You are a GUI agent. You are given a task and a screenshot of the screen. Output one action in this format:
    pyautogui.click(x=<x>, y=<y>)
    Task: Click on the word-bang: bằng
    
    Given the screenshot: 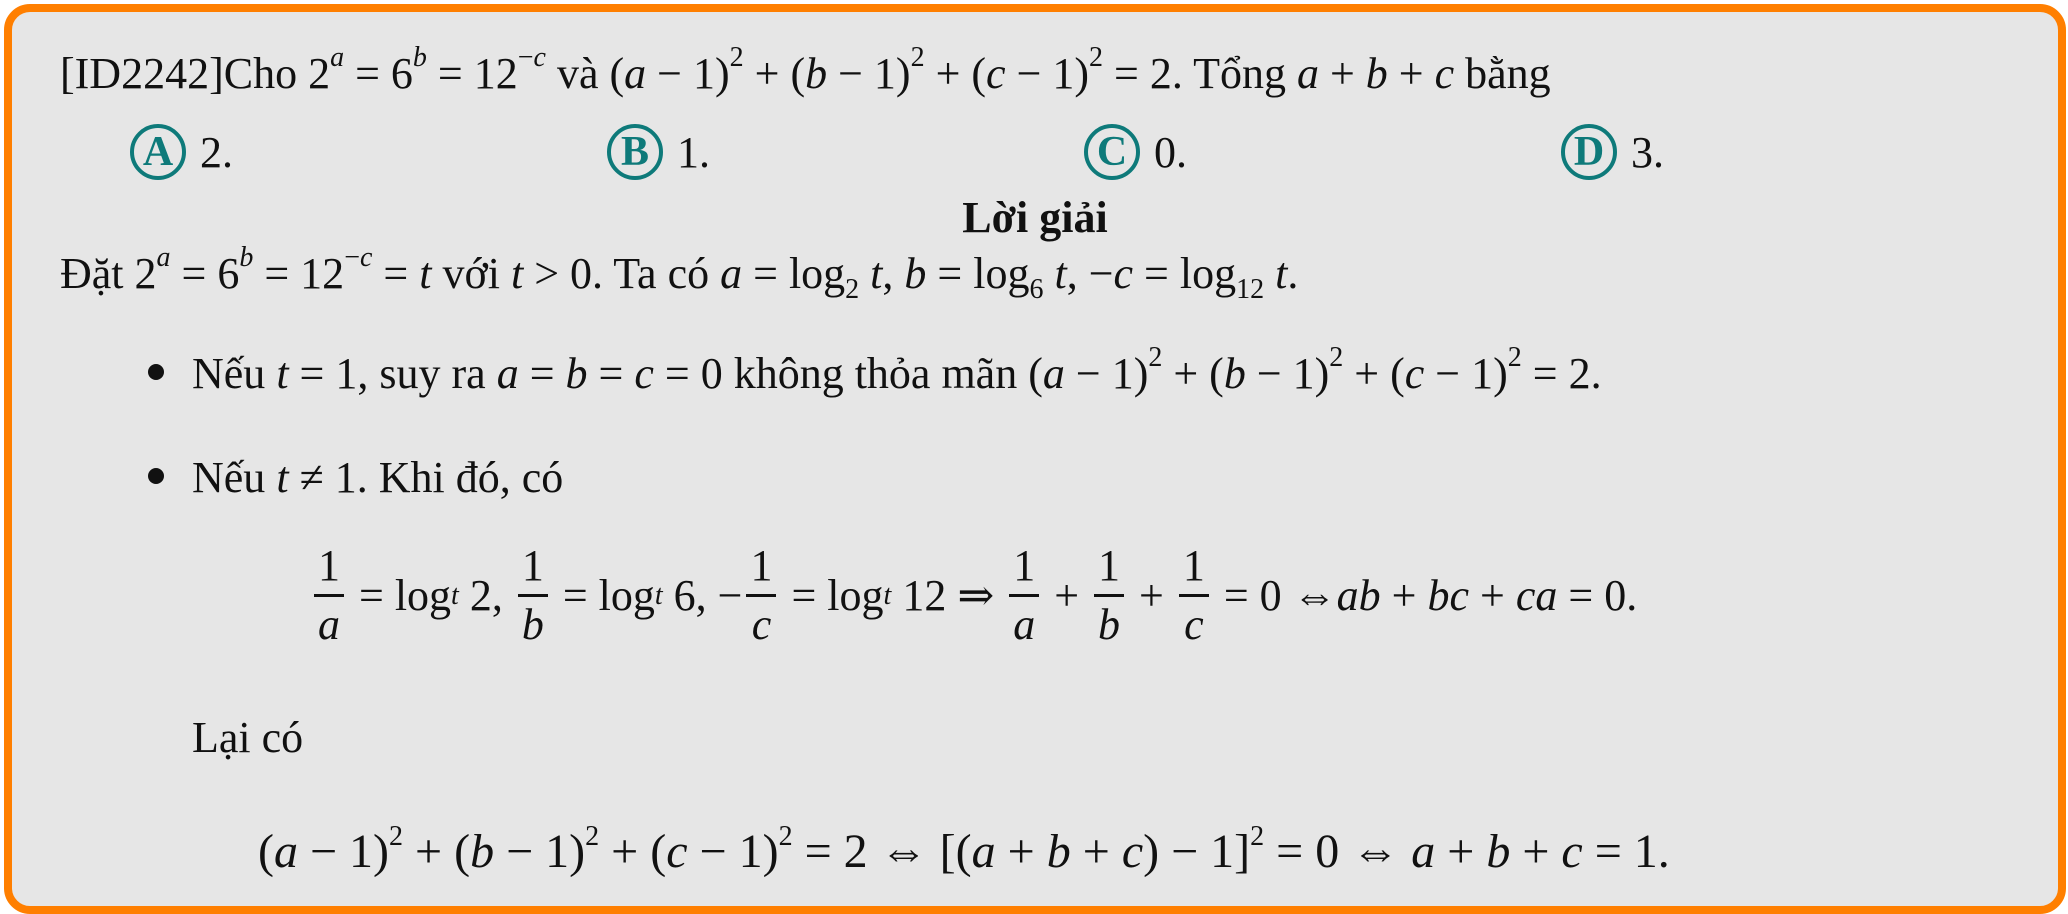 What is the action you would take?
    pyautogui.click(x=1508, y=73)
    